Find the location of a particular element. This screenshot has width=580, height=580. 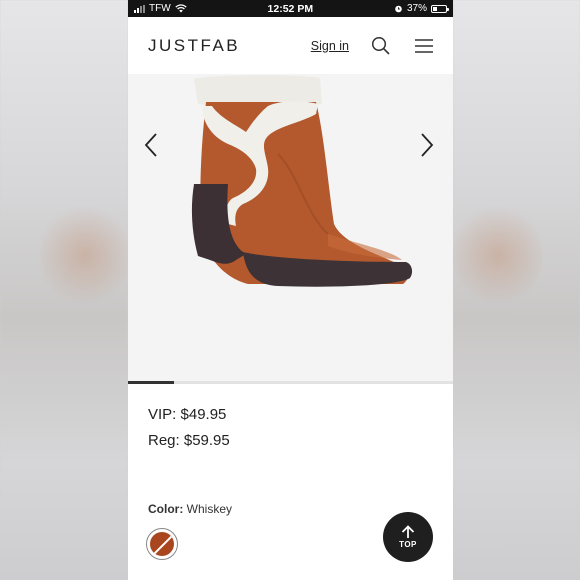

search-icon is located at coordinates (381, 46).